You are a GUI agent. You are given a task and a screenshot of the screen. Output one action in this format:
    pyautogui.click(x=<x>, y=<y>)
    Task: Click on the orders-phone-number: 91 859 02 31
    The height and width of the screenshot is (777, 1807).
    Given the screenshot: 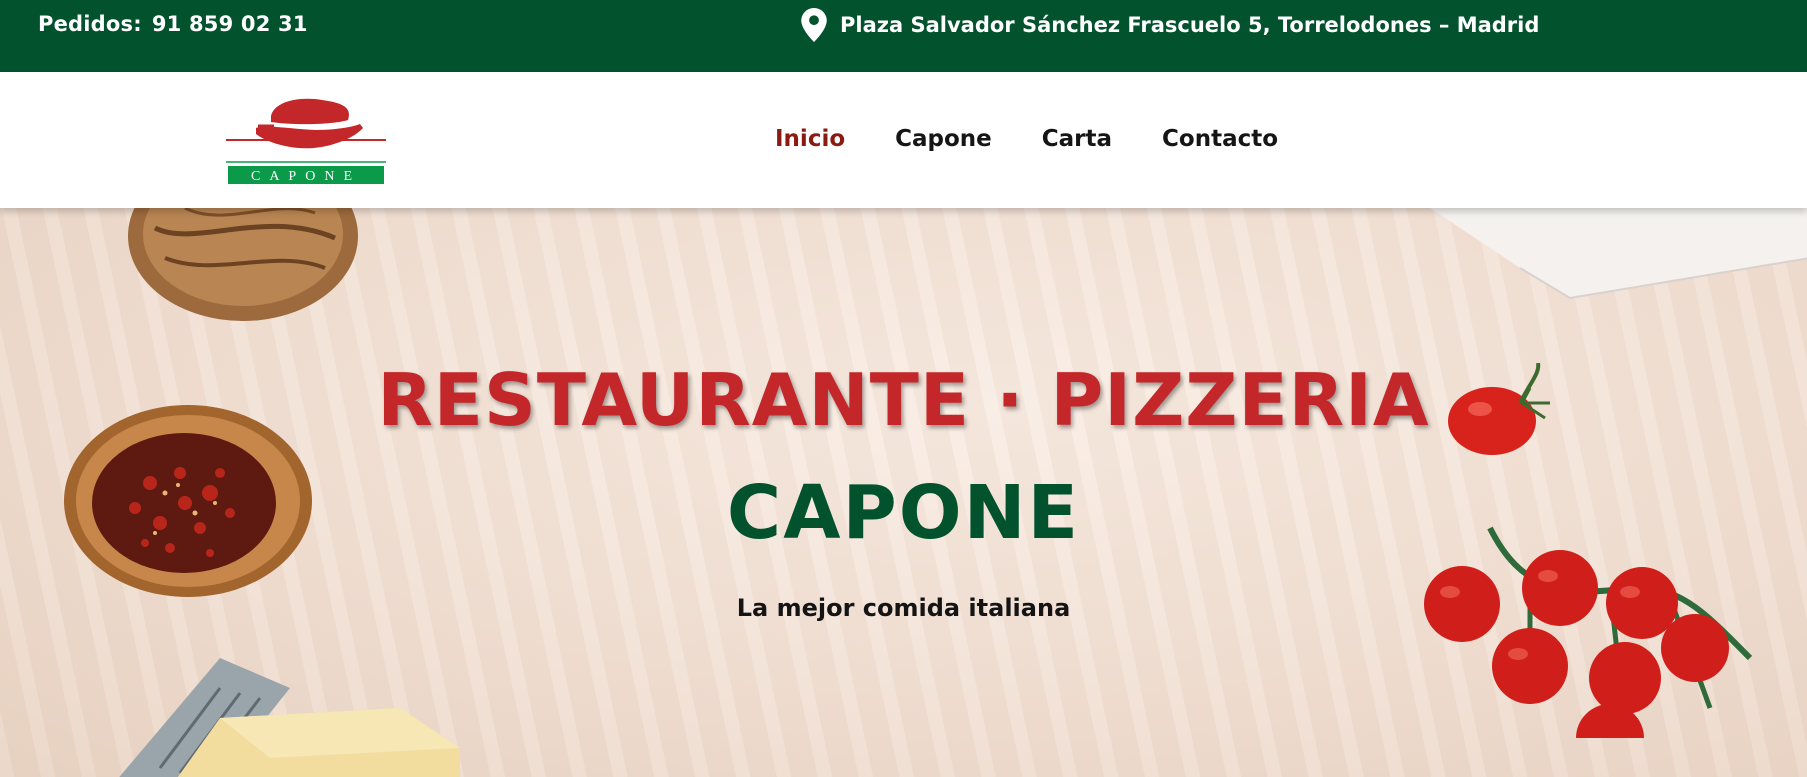 What is the action you would take?
    pyautogui.click(x=230, y=24)
    